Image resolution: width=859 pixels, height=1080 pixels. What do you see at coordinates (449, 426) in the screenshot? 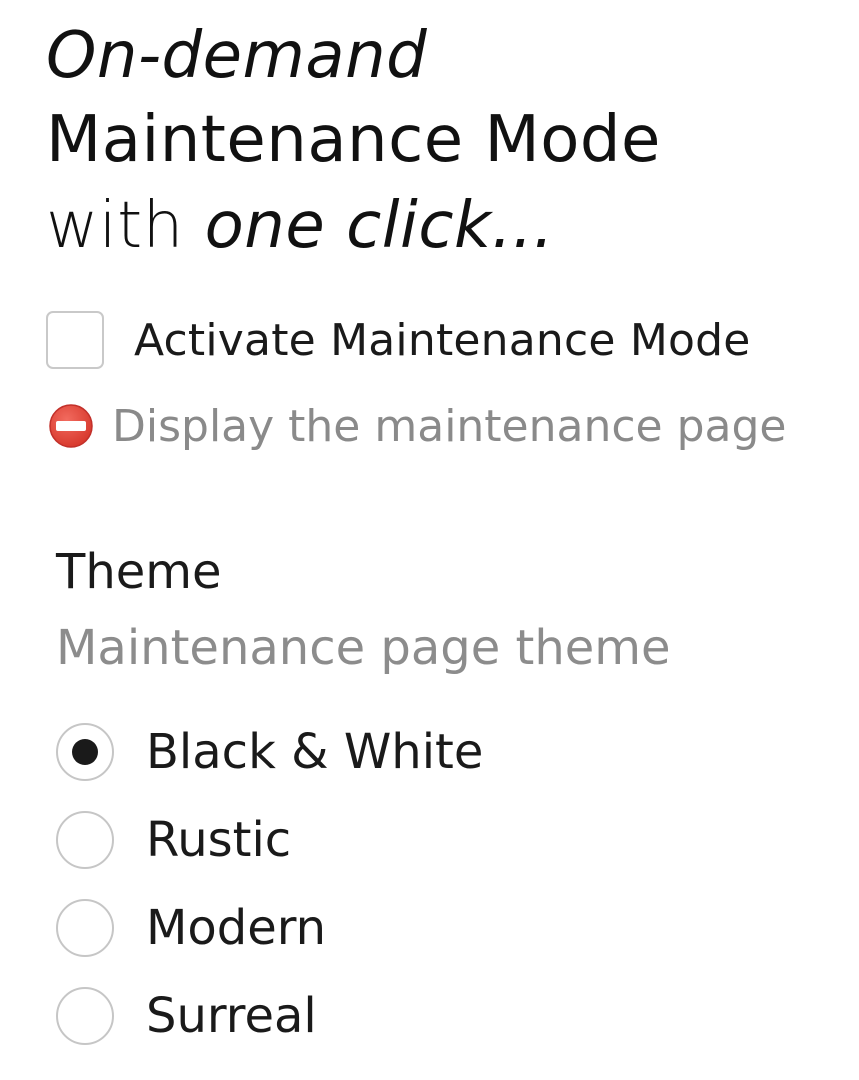
I see `status-text: Display the maintenance page` at bounding box center [449, 426].